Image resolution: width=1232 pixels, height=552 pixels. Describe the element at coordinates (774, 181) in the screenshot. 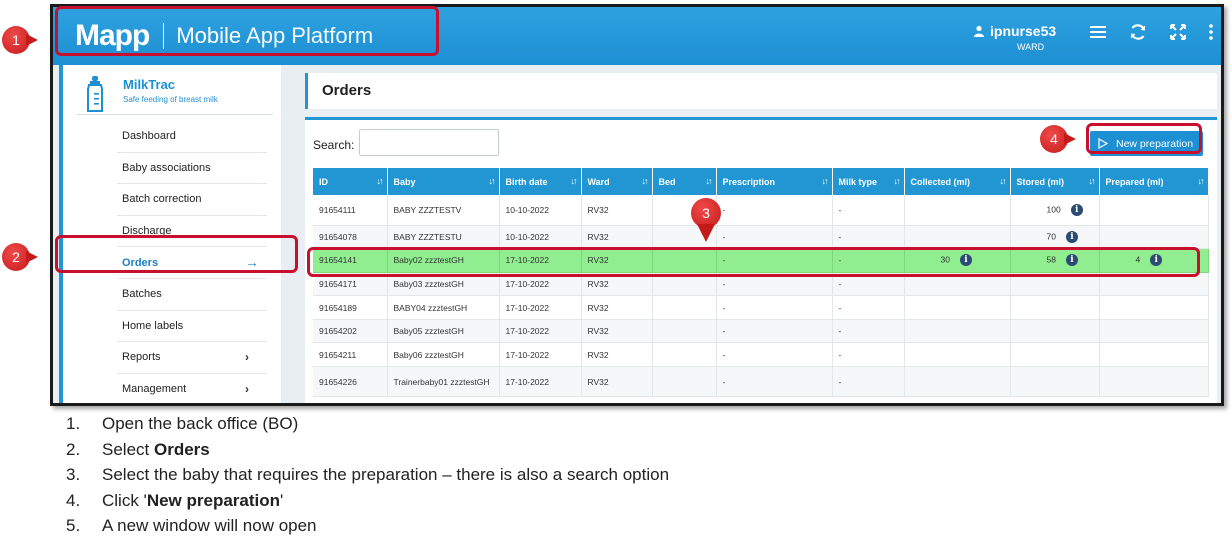

I see `column-header-prescription: Prescription ↓↑` at that location.